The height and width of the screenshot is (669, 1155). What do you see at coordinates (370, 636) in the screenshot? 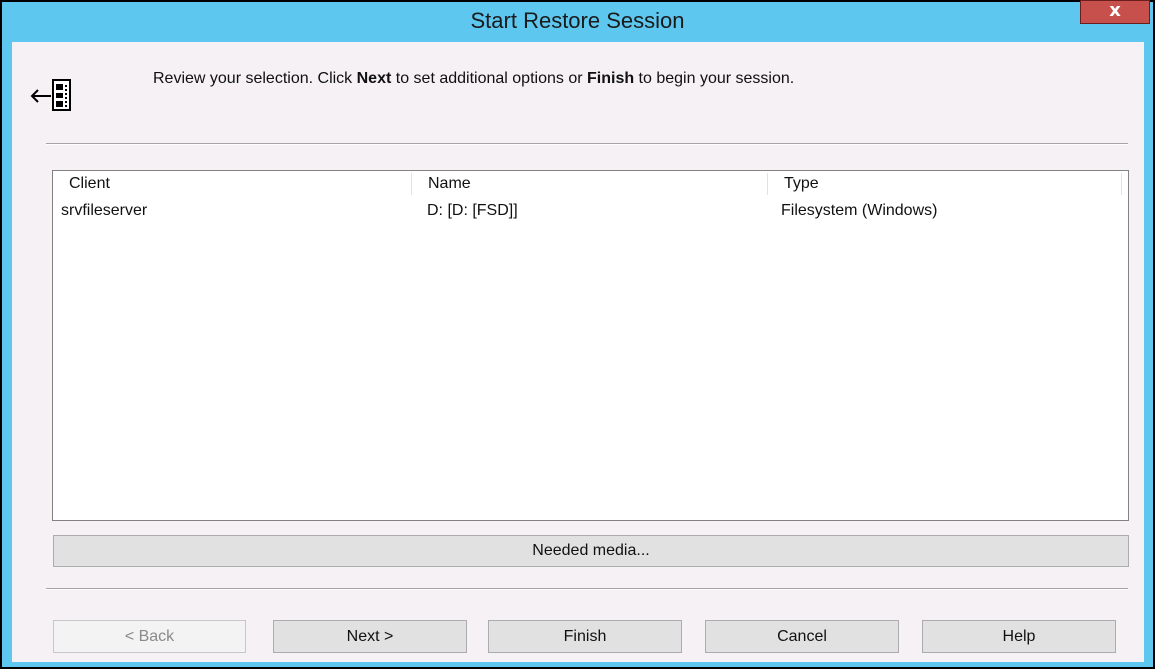
I see `next-button: Next >` at bounding box center [370, 636].